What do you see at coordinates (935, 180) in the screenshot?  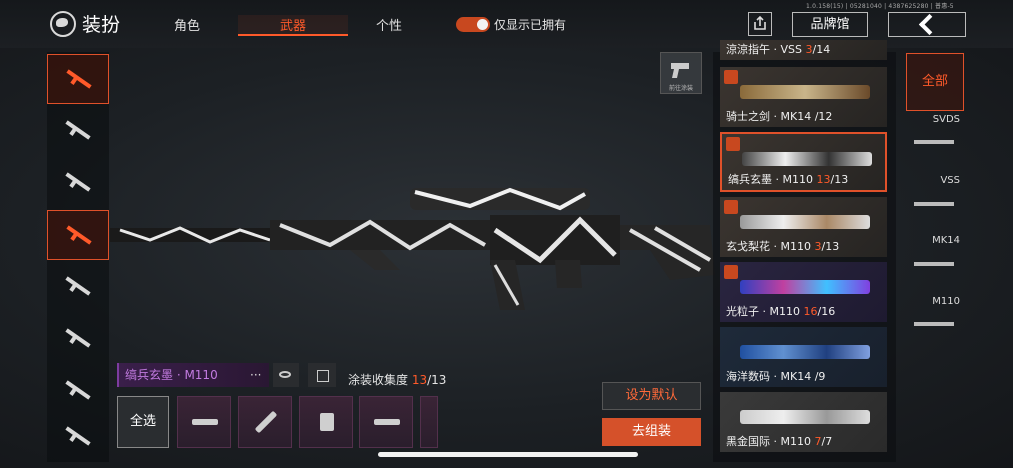 I see `filter-vss-label: VSS` at bounding box center [935, 180].